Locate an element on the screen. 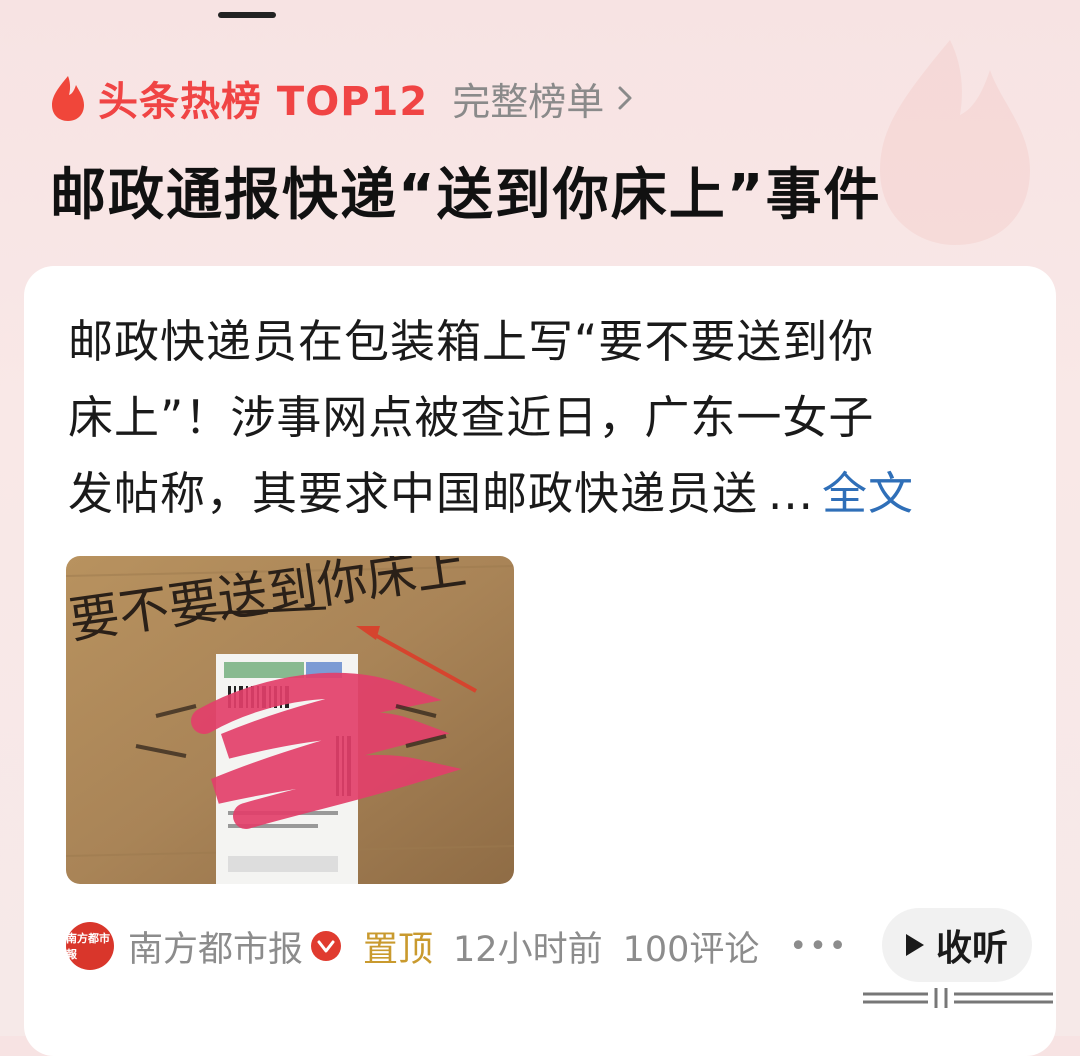  source-logo: 南方都市報 is located at coordinates (90, 946).